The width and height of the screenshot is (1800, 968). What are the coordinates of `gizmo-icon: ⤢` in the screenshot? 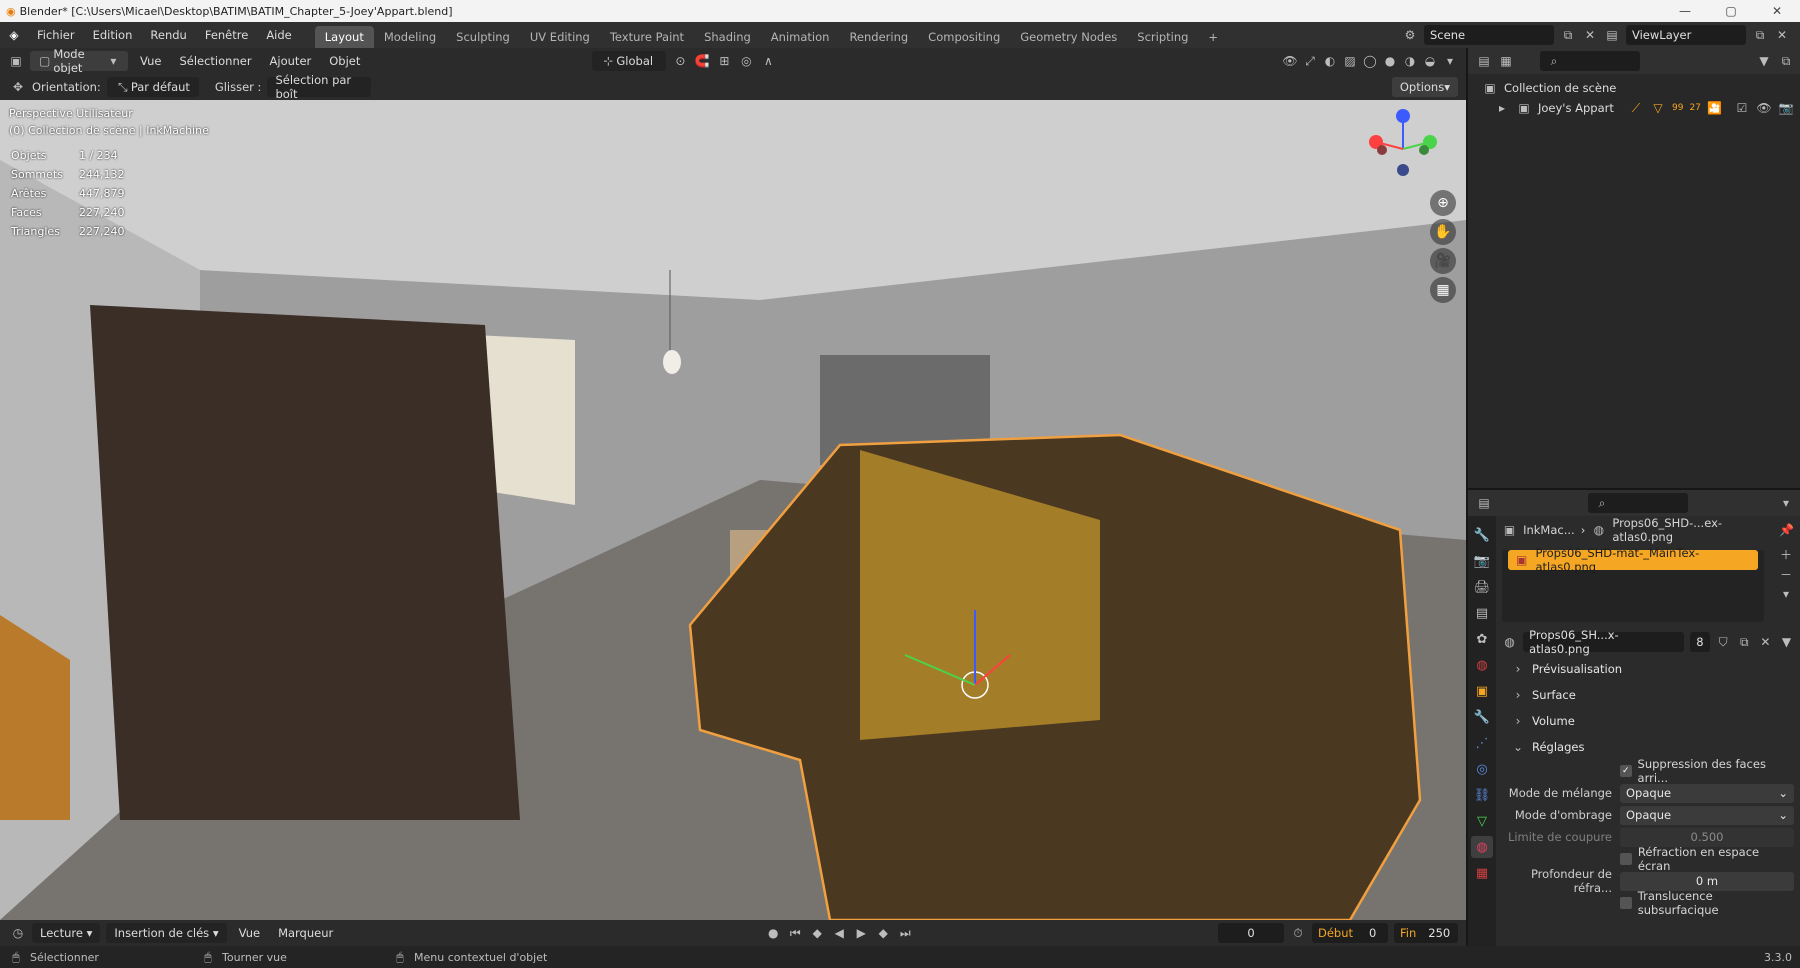 It's located at (1310, 61).